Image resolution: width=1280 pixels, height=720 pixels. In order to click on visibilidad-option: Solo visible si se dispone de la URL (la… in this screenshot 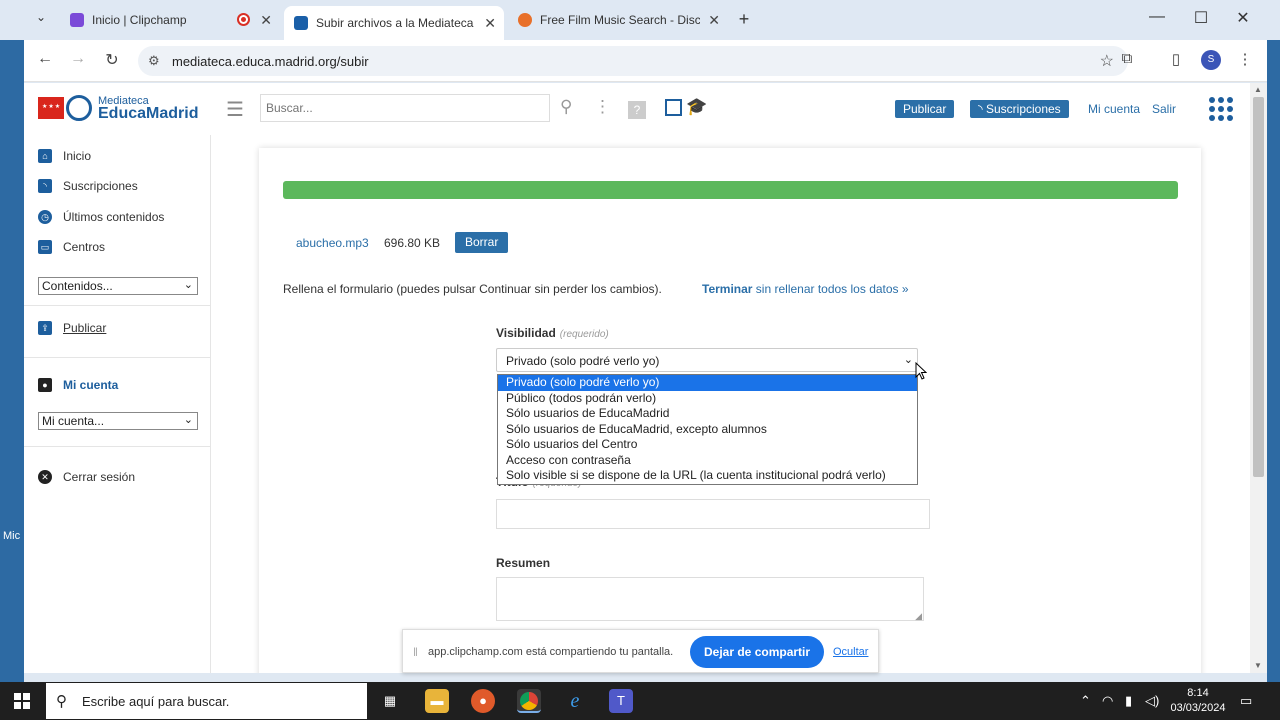, I will do `click(707, 476)`.